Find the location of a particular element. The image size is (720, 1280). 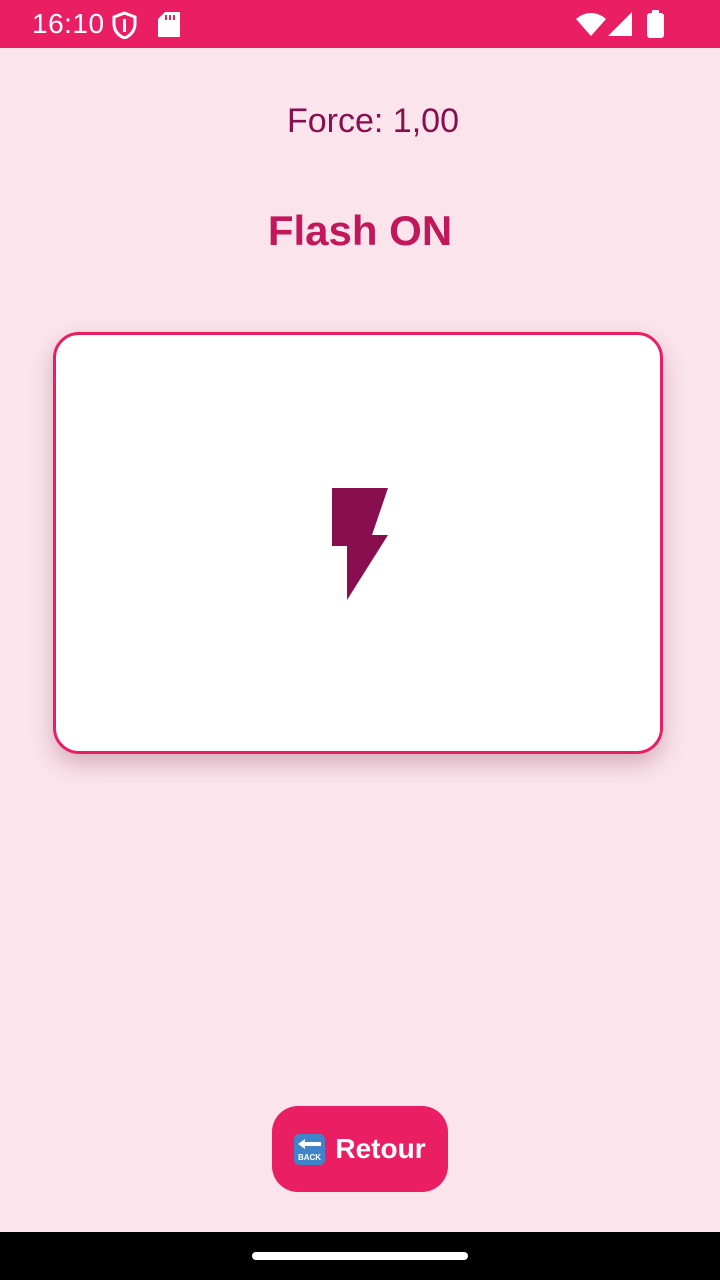

battery-icon is located at coordinates (655, 24).